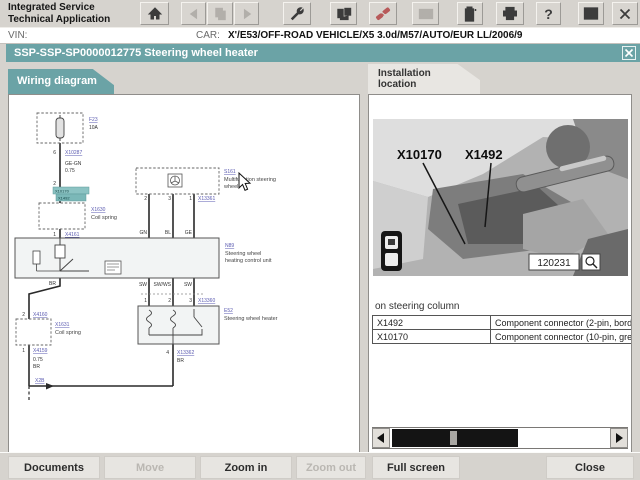 Image resolution: width=640 pixels, height=480 pixels. What do you see at coordinates (419, 154) in the screenshot?
I see `photo-label-x10170: X10170` at bounding box center [419, 154].